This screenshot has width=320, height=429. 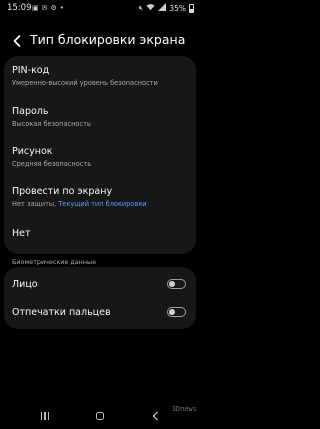 What do you see at coordinates (19, 8) in the screenshot?
I see `status-time: 15:09` at bounding box center [19, 8].